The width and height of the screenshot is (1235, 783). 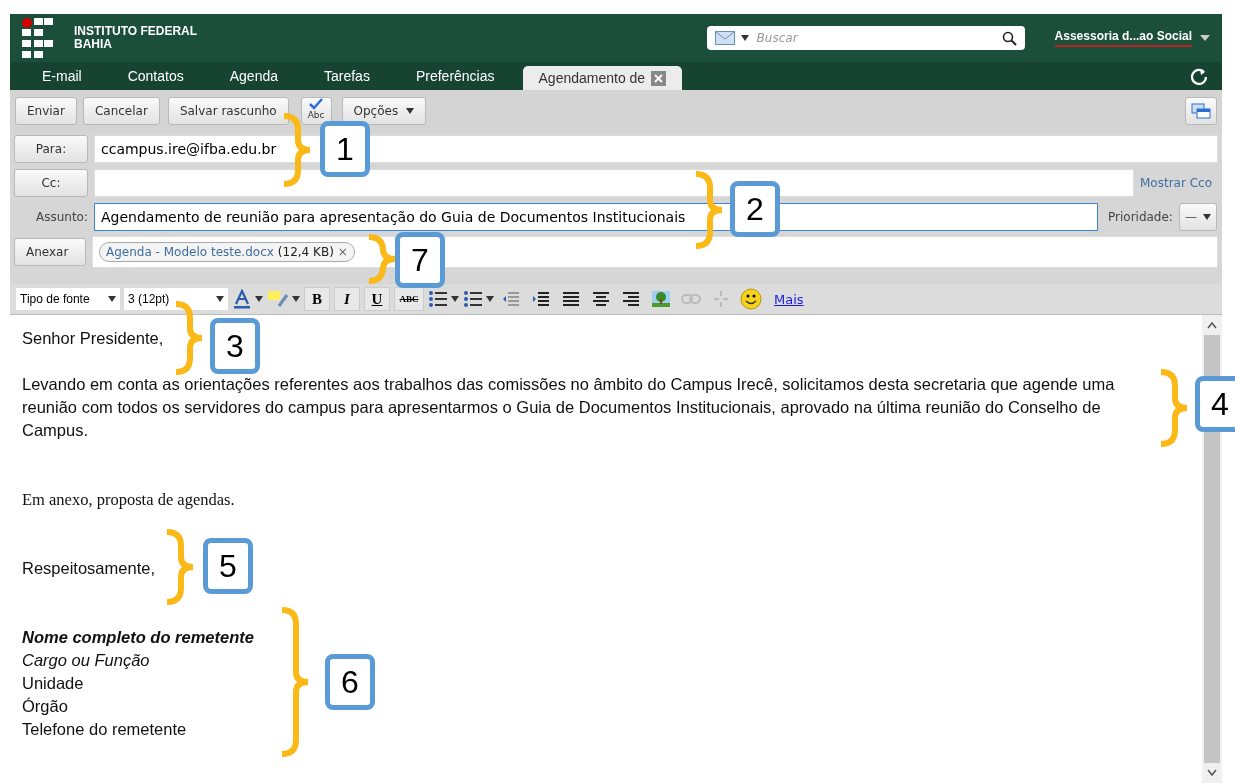 I want to click on envelope-icon, so click(x=724, y=38).